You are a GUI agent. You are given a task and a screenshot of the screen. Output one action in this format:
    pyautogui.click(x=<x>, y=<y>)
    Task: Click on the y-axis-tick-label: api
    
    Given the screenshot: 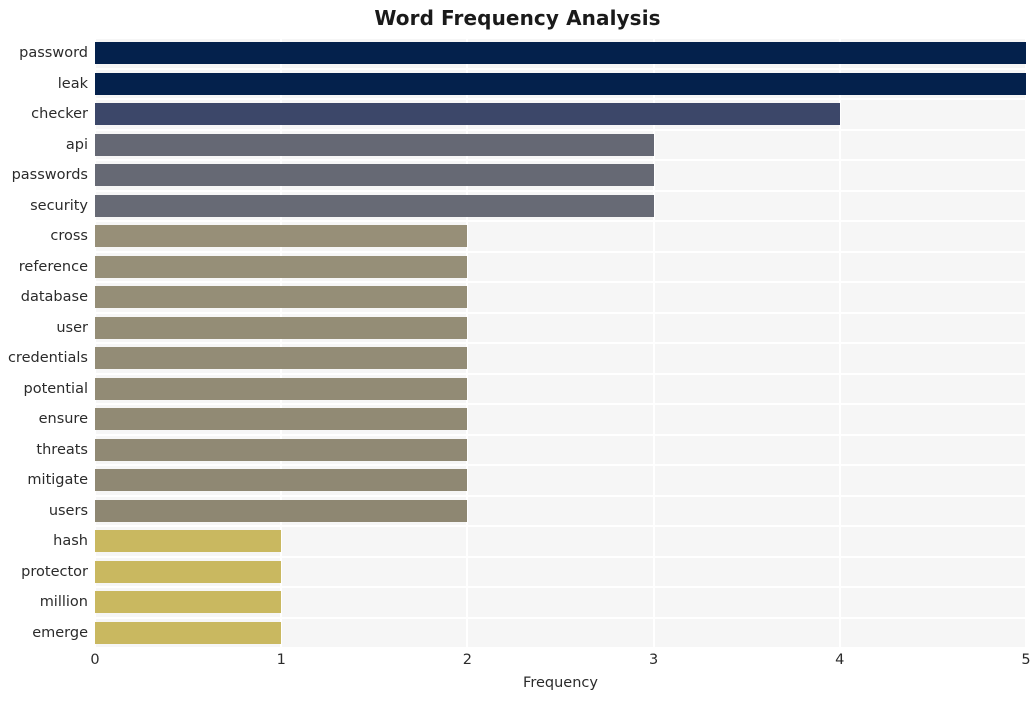 What is the action you would take?
    pyautogui.click(x=76, y=144)
    